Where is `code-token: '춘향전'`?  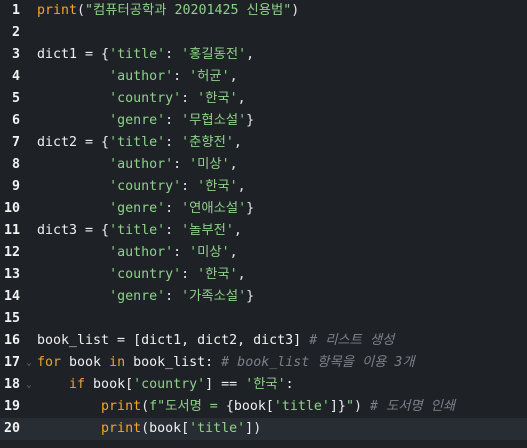 code-token: '춘향전' is located at coordinates (207, 142).